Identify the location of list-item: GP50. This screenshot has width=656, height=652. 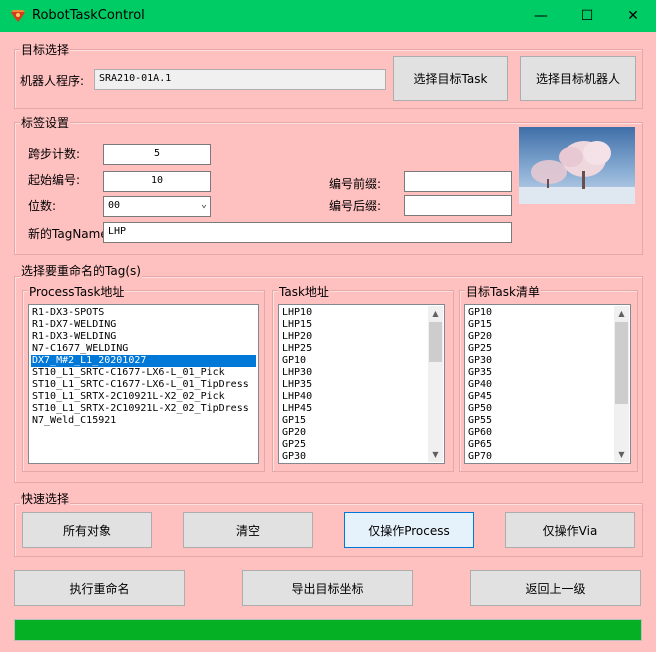
(547, 409).